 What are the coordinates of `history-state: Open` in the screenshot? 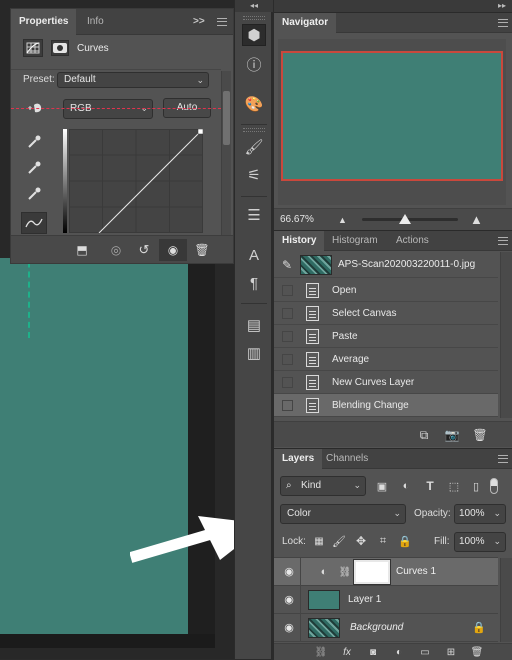 It's located at (386, 290).